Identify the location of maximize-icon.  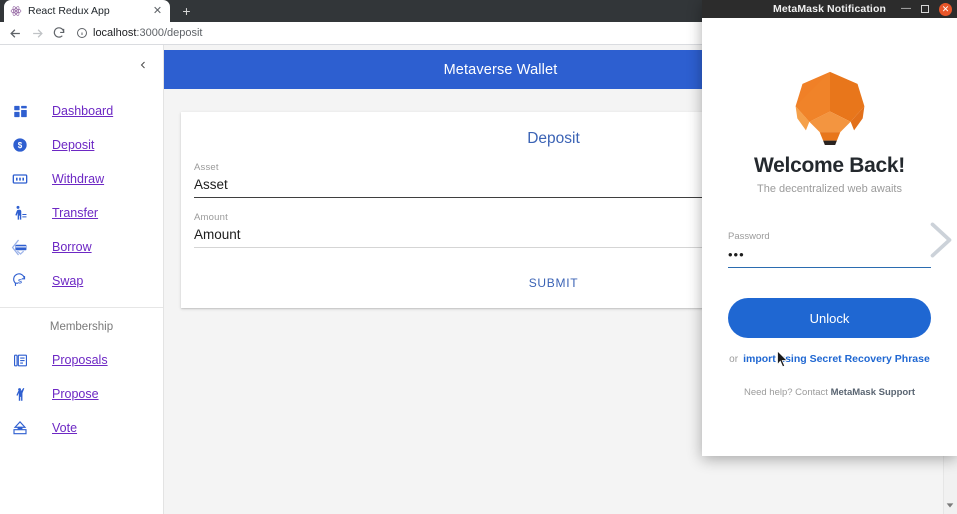
(925, 9).